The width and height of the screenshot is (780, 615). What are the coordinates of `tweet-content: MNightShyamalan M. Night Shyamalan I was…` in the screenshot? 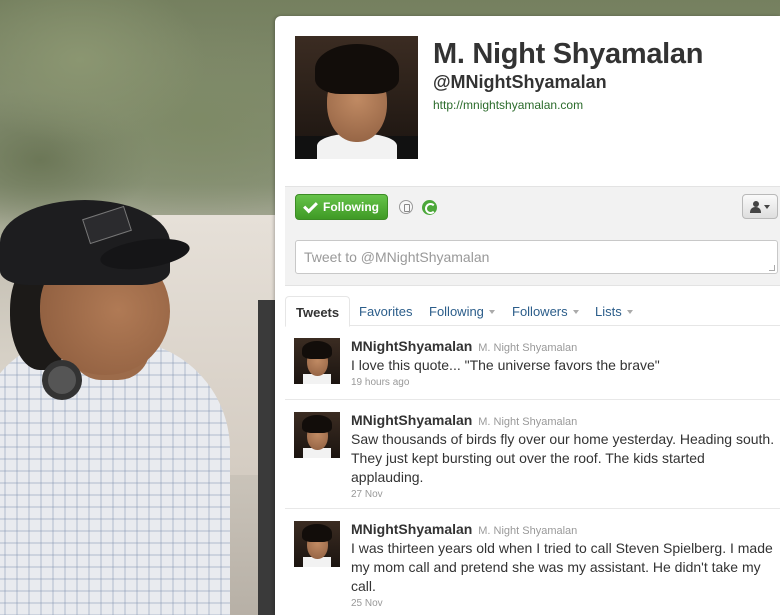 It's located at (563, 565).